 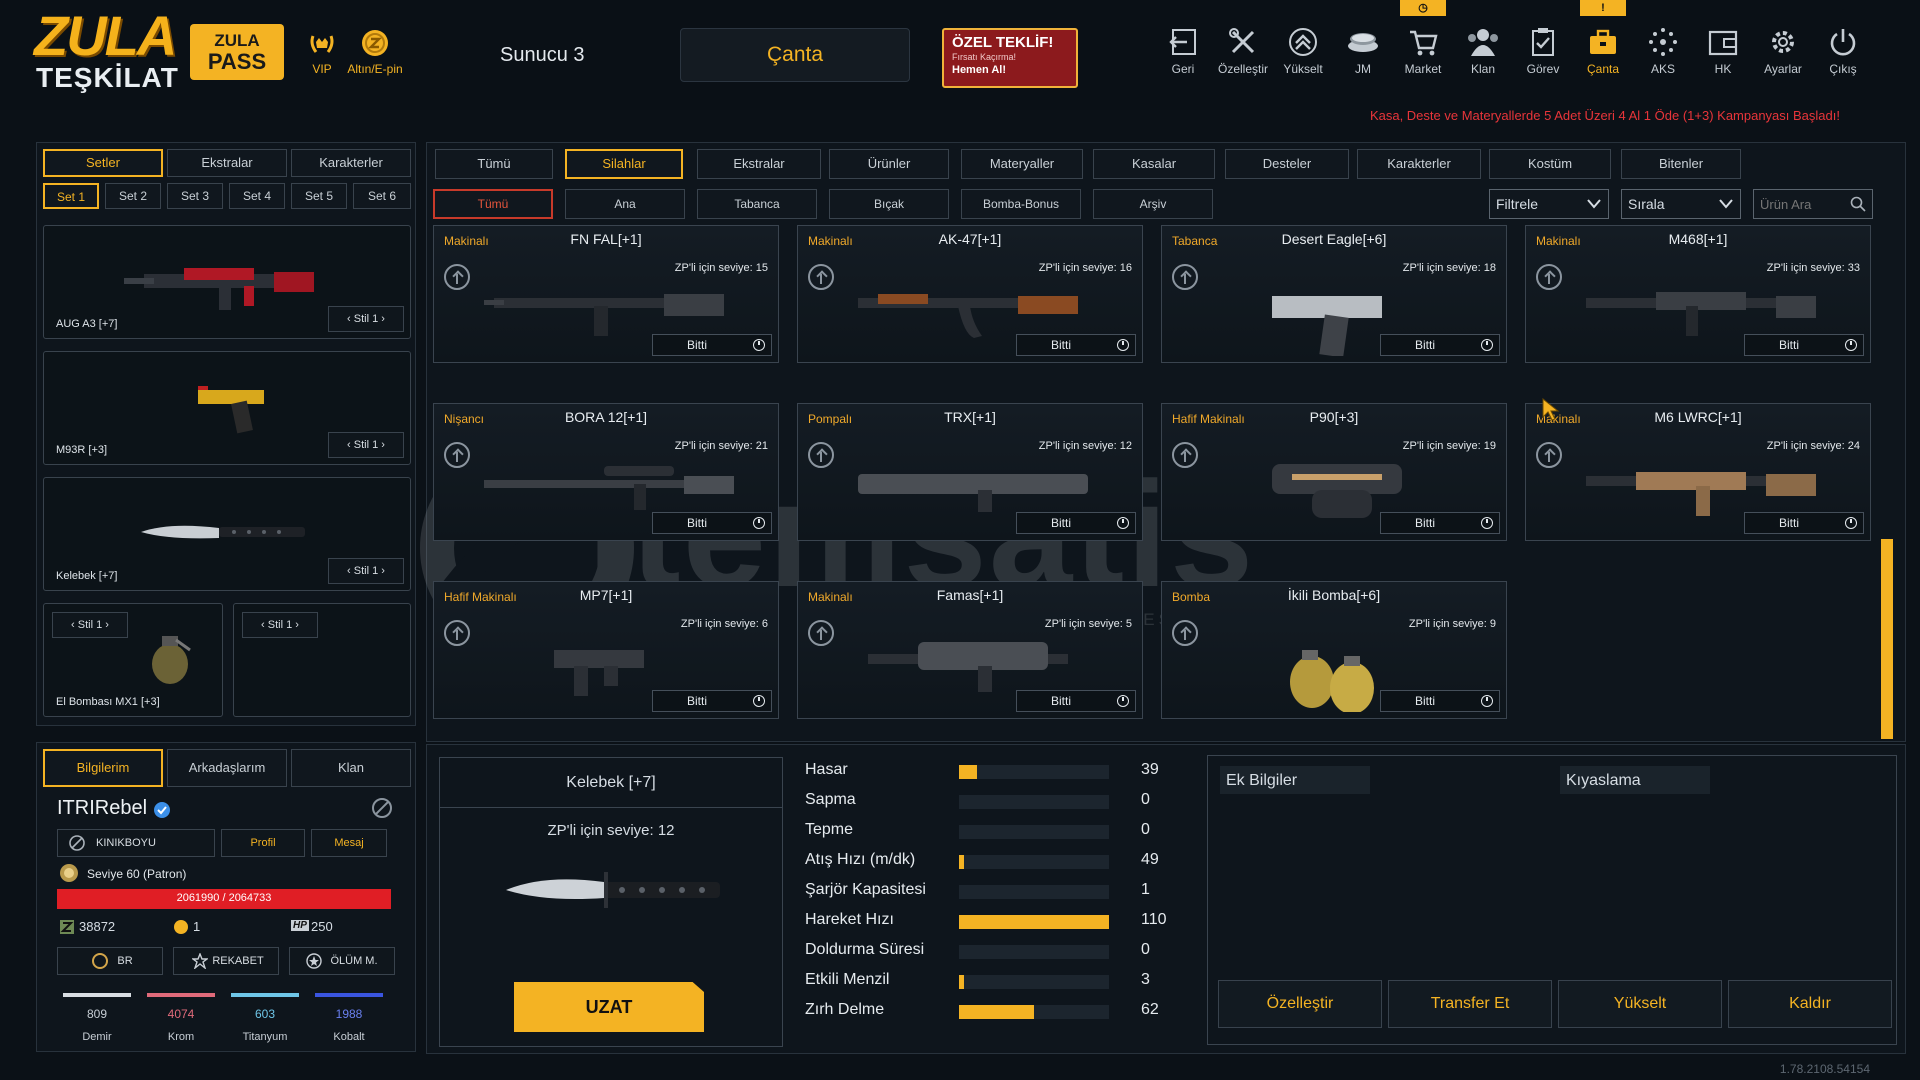 I want to click on competitive-rank-button: REKABET, so click(x=226, y=961).